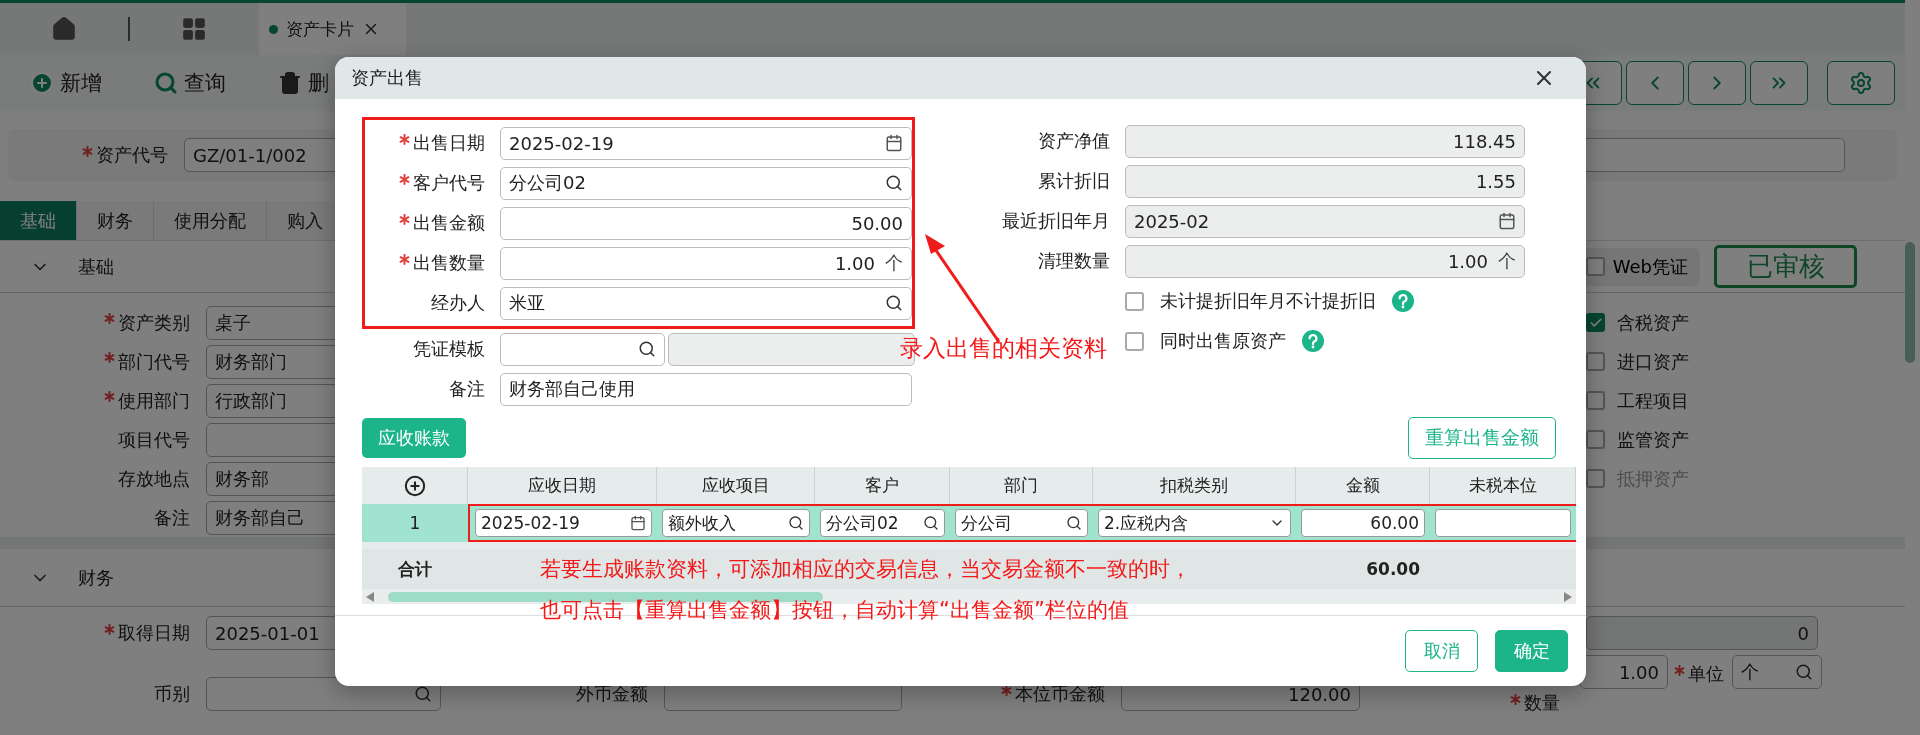 Image resolution: width=1920 pixels, height=735 pixels. What do you see at coordinates (1785, 266) in the screenshot?
I see `status-stamp: 已审核` at bounding box center [1785, 266].